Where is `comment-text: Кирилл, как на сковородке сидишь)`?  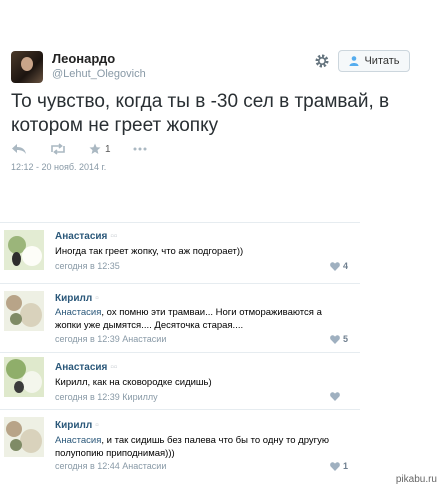
comment-text: Кирилл, как на сковородке сидишь) is located at coordinates (133, 382).